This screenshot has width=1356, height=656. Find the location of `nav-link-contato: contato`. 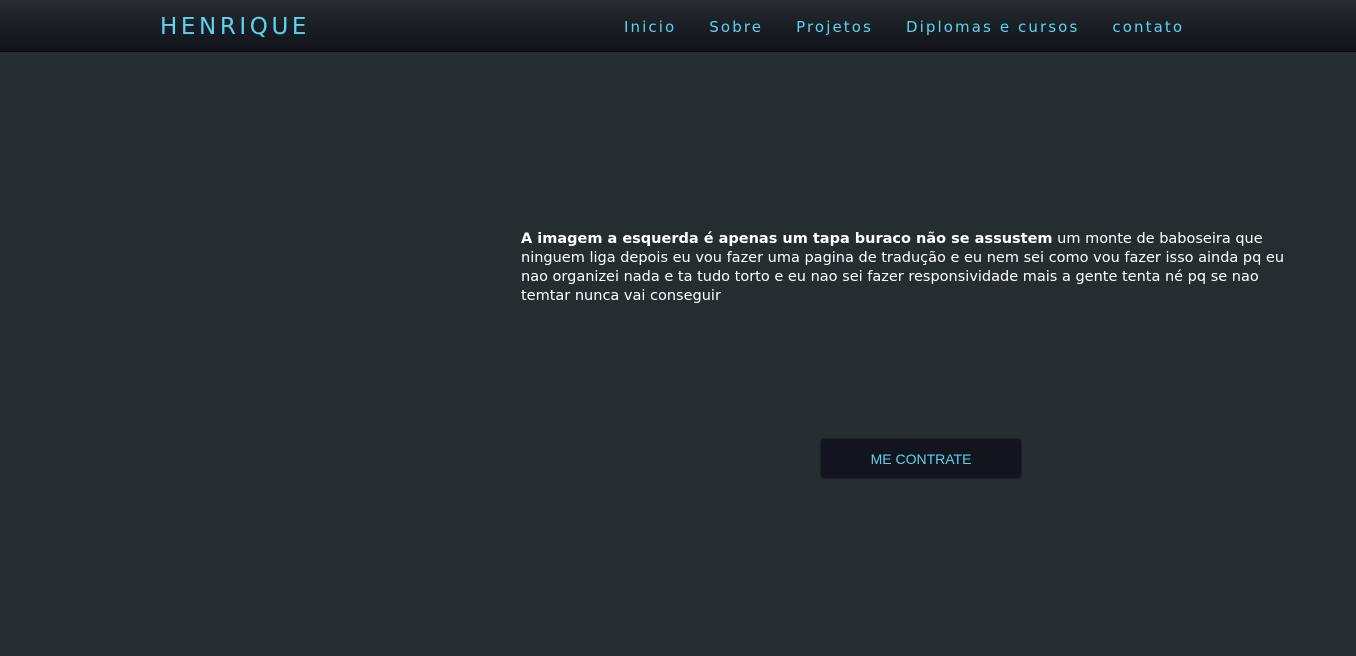

nav-link-contato: contato is located at coordinates (1148, 27).